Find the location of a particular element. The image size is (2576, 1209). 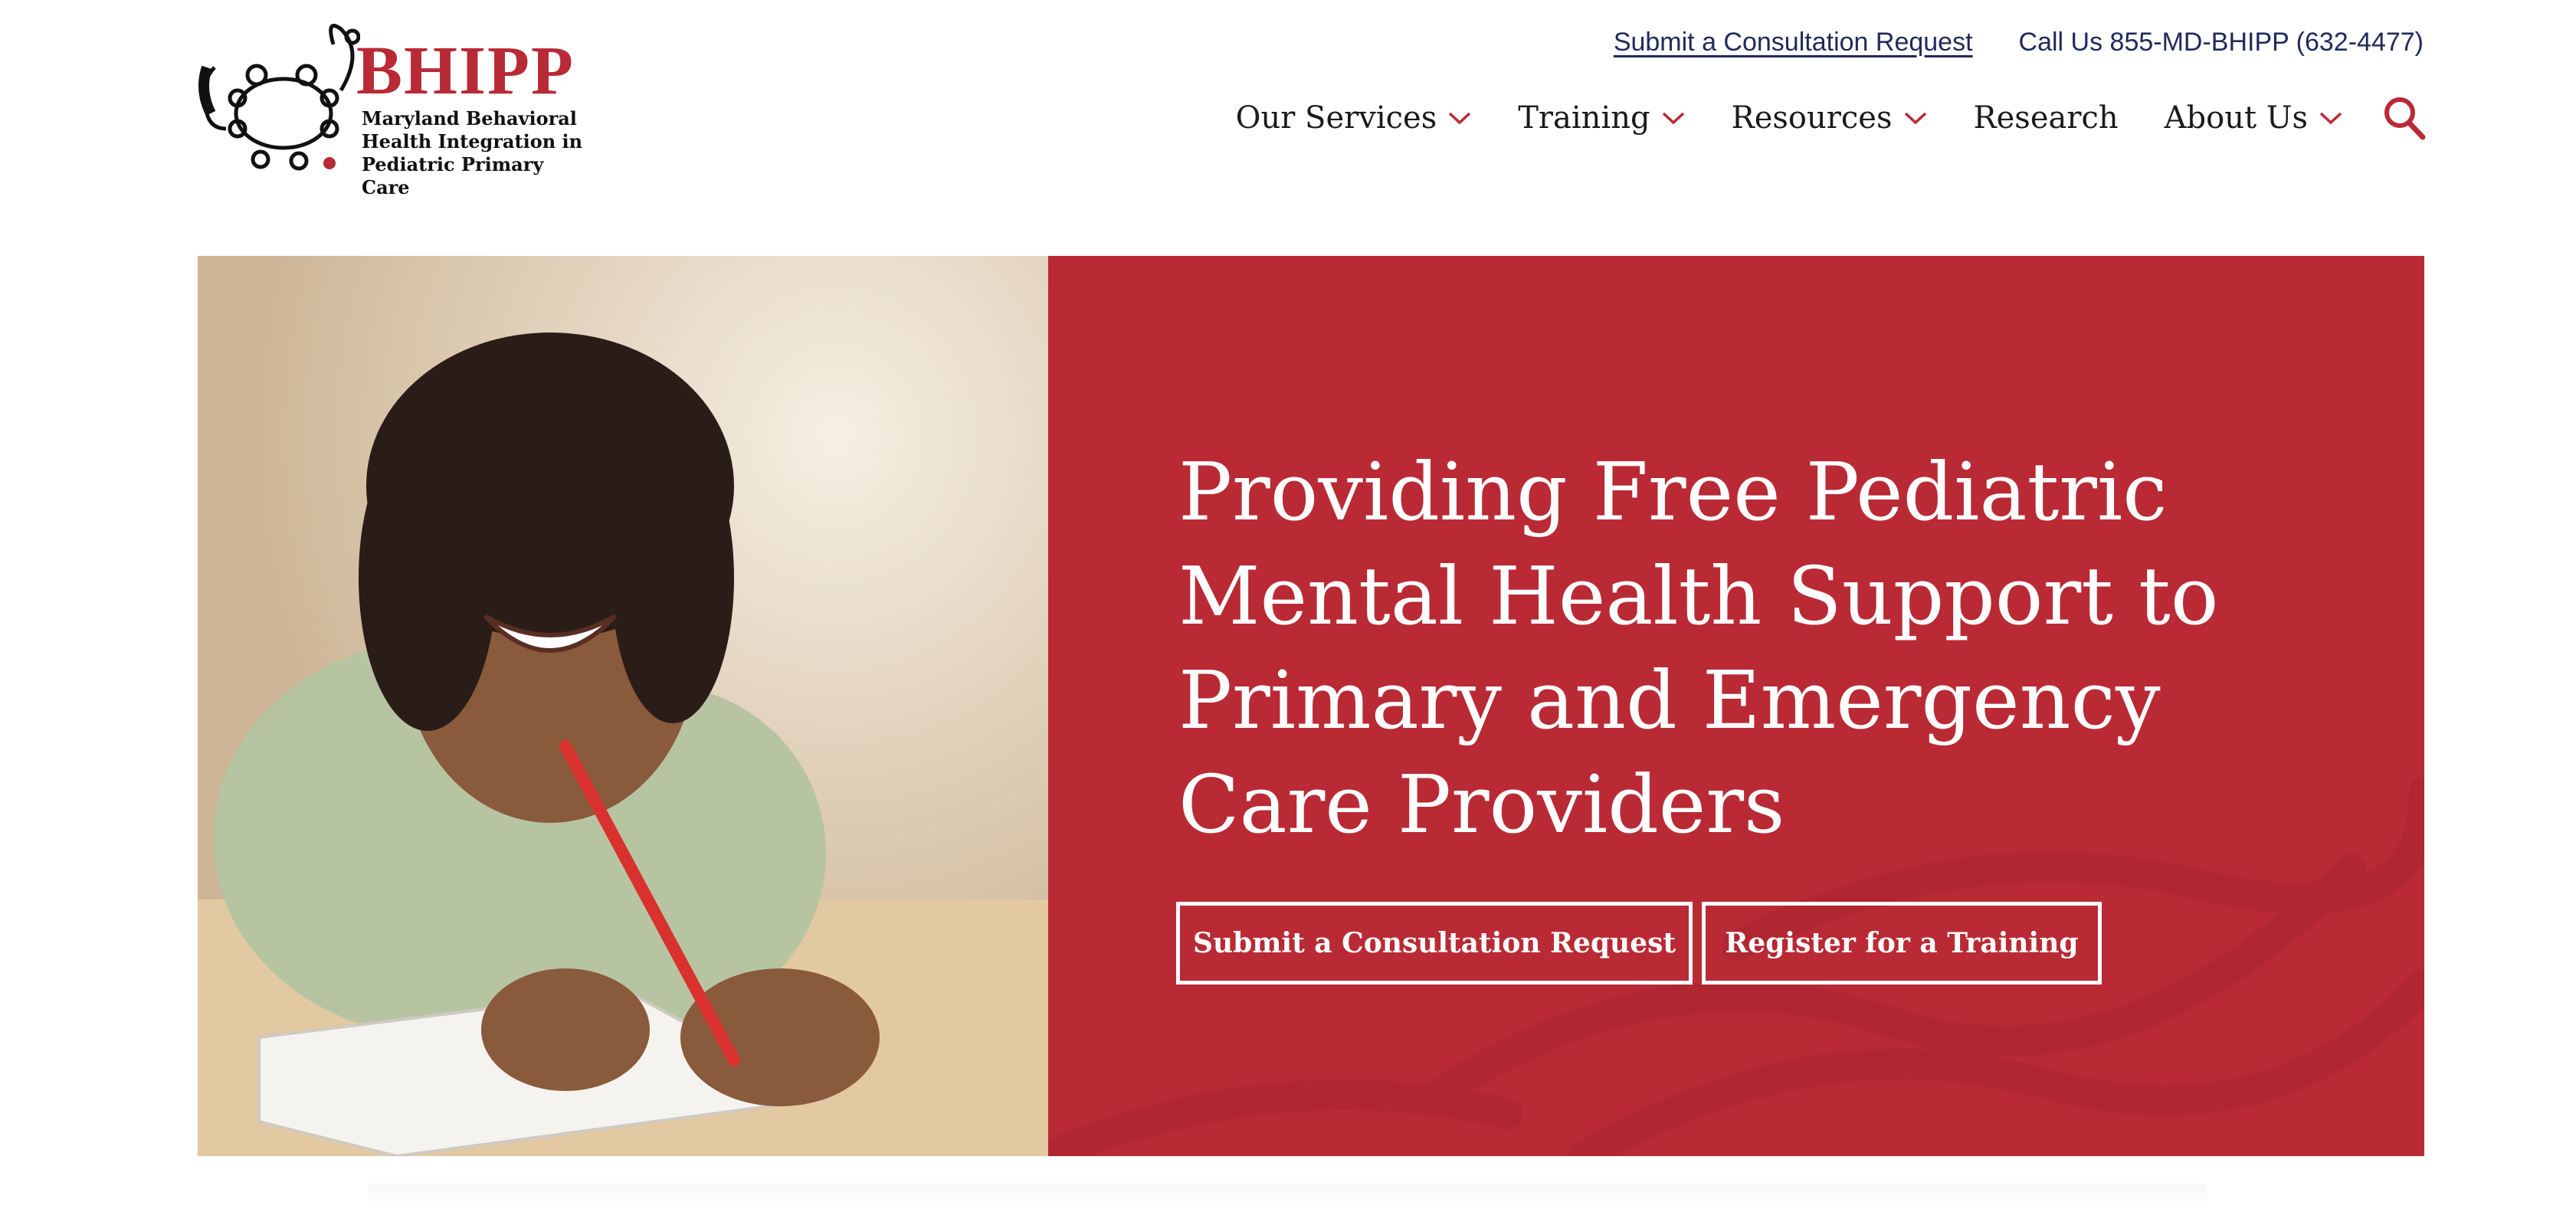

section-divider is located at coordinates (1287, 1197).